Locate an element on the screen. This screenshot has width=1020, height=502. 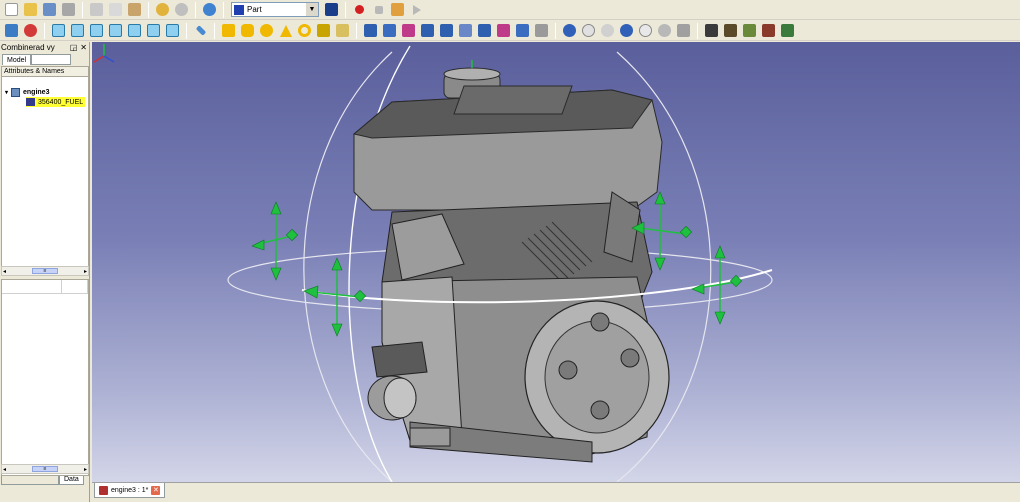
open-icon is located at coordinates (30, 9).